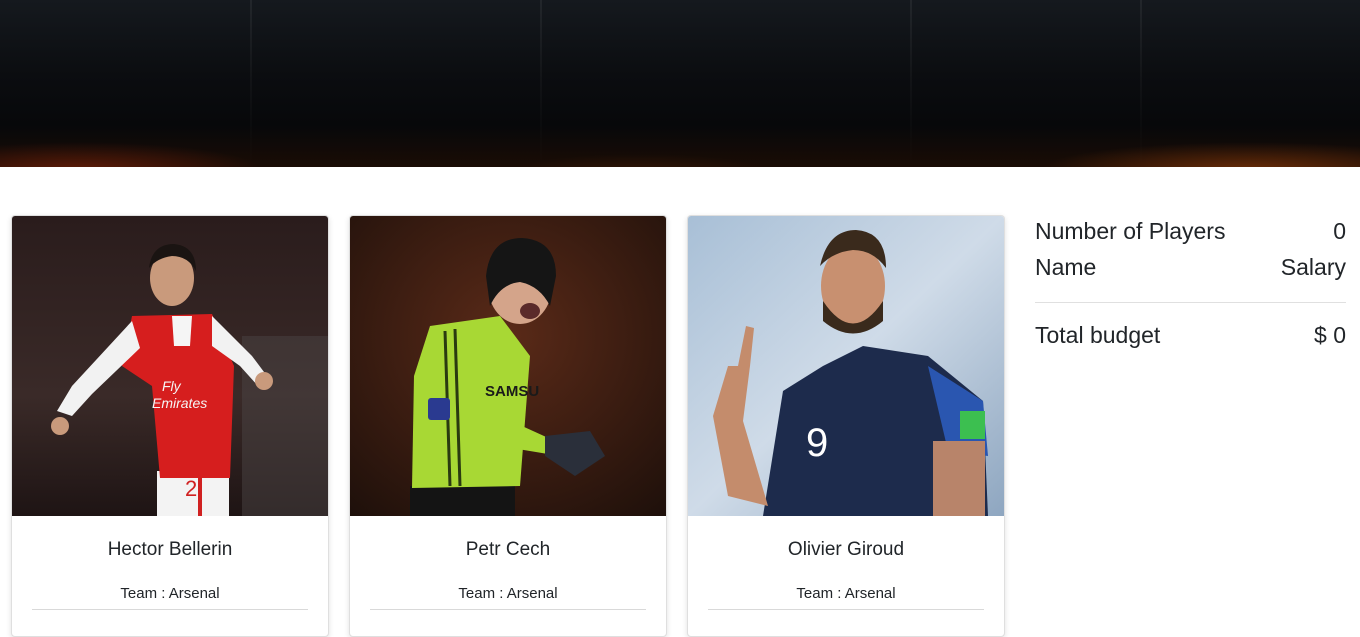 Image resolution: width=1360 pixels, height=637 pixels. What do you see at coordinates (170, 366) in the screenshot?
I see `player-photo: Fly Emirates 2` at bounding box center [170, 366].